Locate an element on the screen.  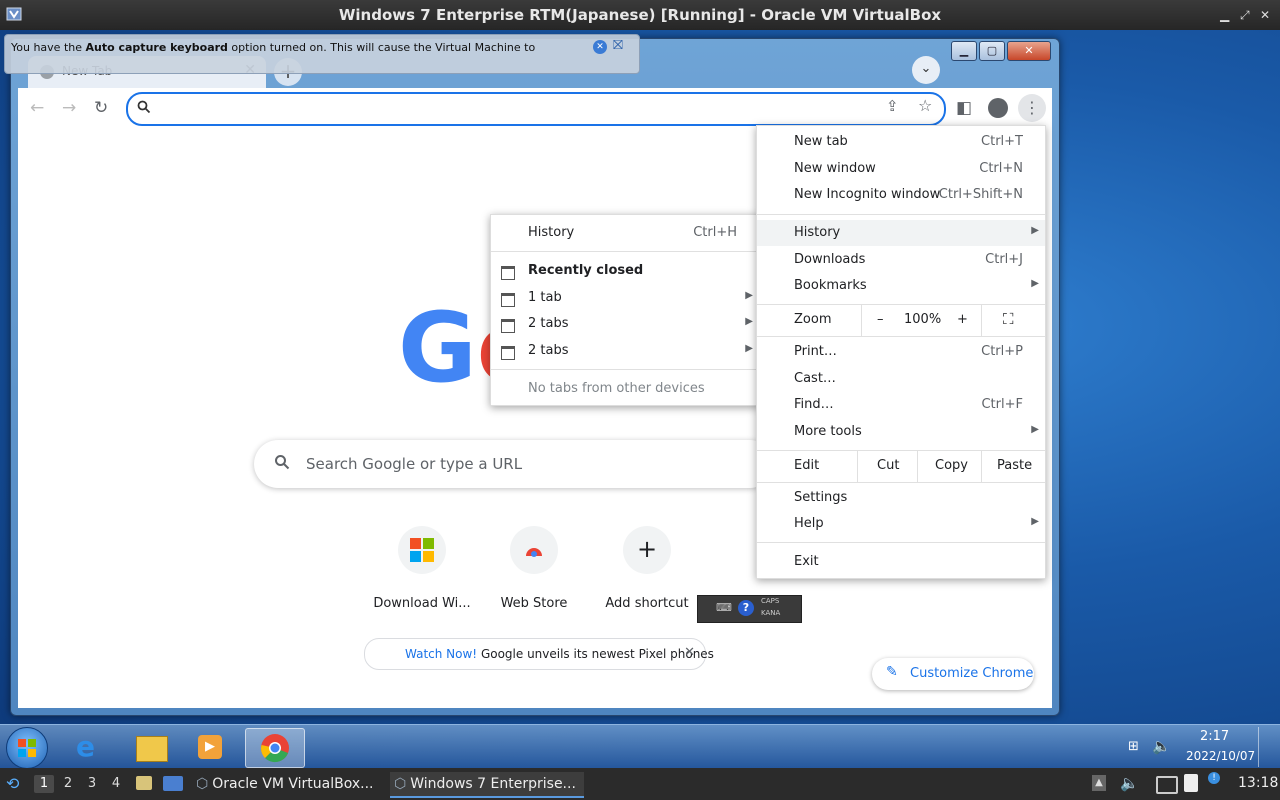
reload-icon: ↻ is located at coordinates (101, 108).